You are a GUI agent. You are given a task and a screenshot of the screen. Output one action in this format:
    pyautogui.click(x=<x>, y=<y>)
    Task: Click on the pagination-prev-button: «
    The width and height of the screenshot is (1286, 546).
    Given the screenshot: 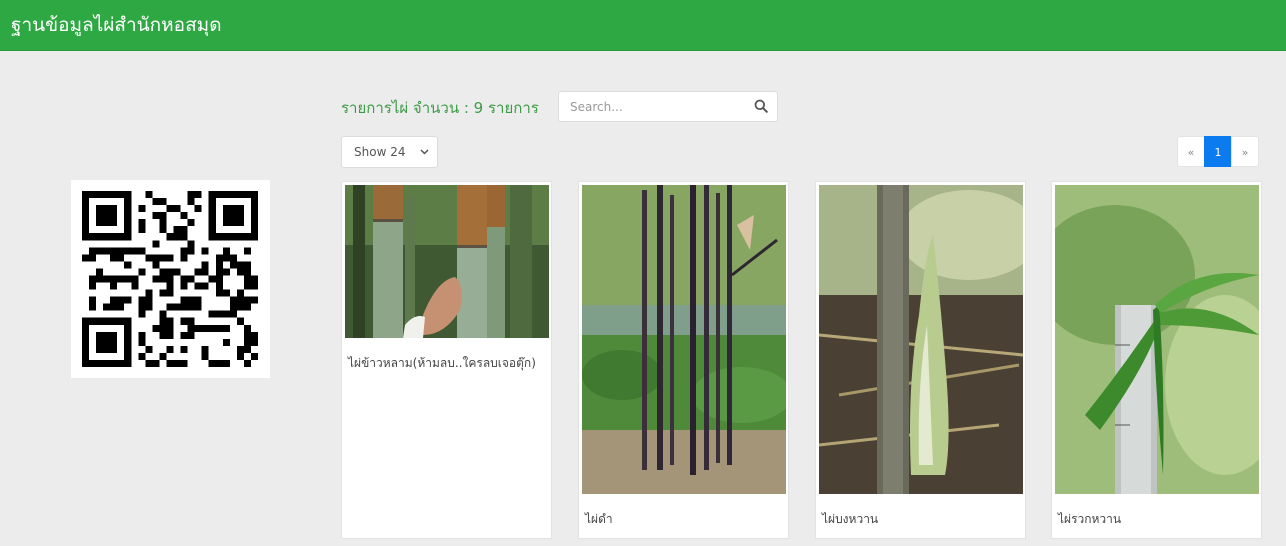 What is the action you would take?
    pyautogui.click(x=1191, y=151)
    